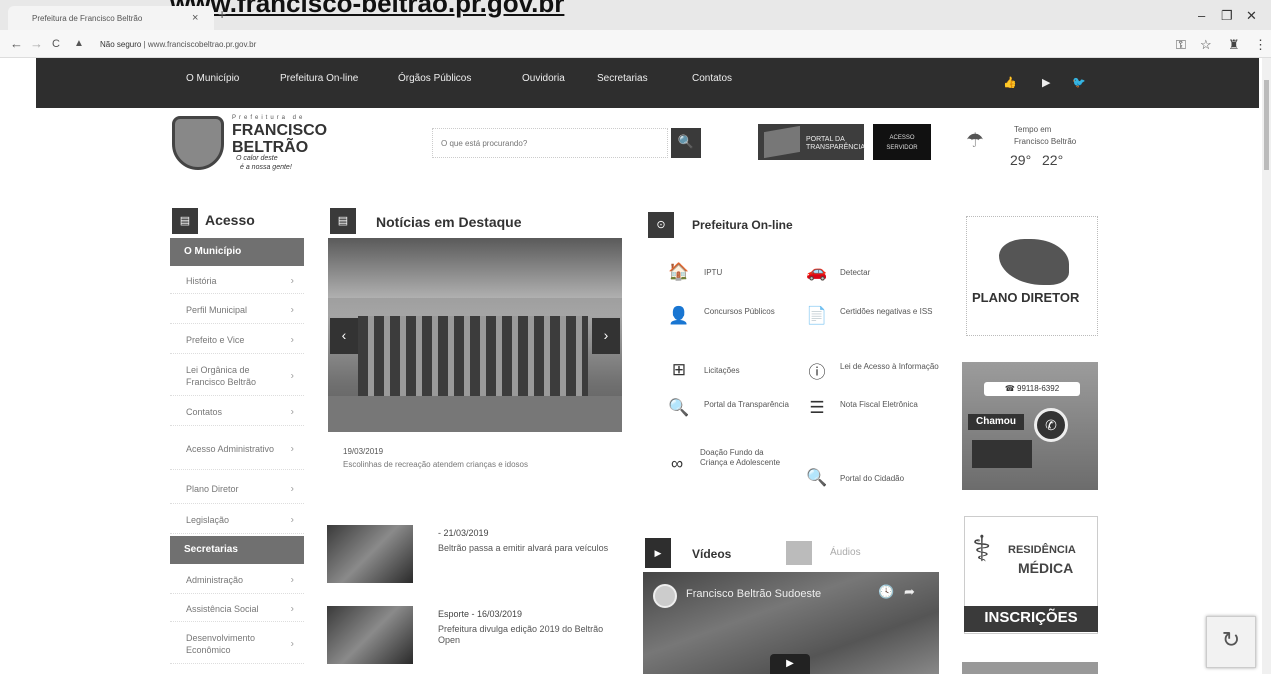 The height and width of the screenshot is (674, 1271). Describe the element at coordinates (711, 554) in the screenshot. I see `tab-videos: Vídeos` at that location.